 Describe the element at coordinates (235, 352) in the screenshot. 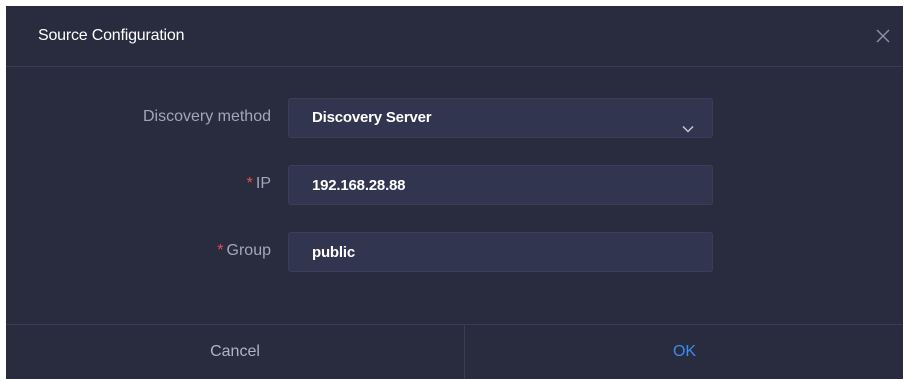

I see `cancel-button: Cancel` at that location.